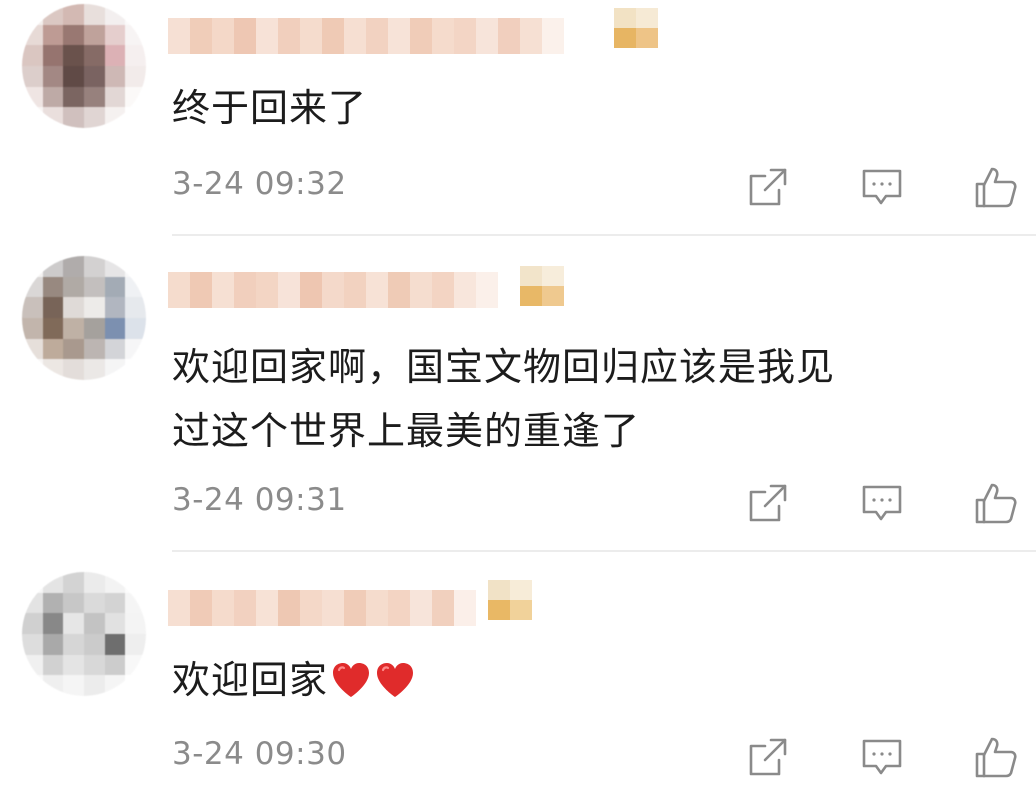 The width and height of the screenshot is (1036, 792). I want to click on comment-text-value: 欢迎回家, so click(250, 680).